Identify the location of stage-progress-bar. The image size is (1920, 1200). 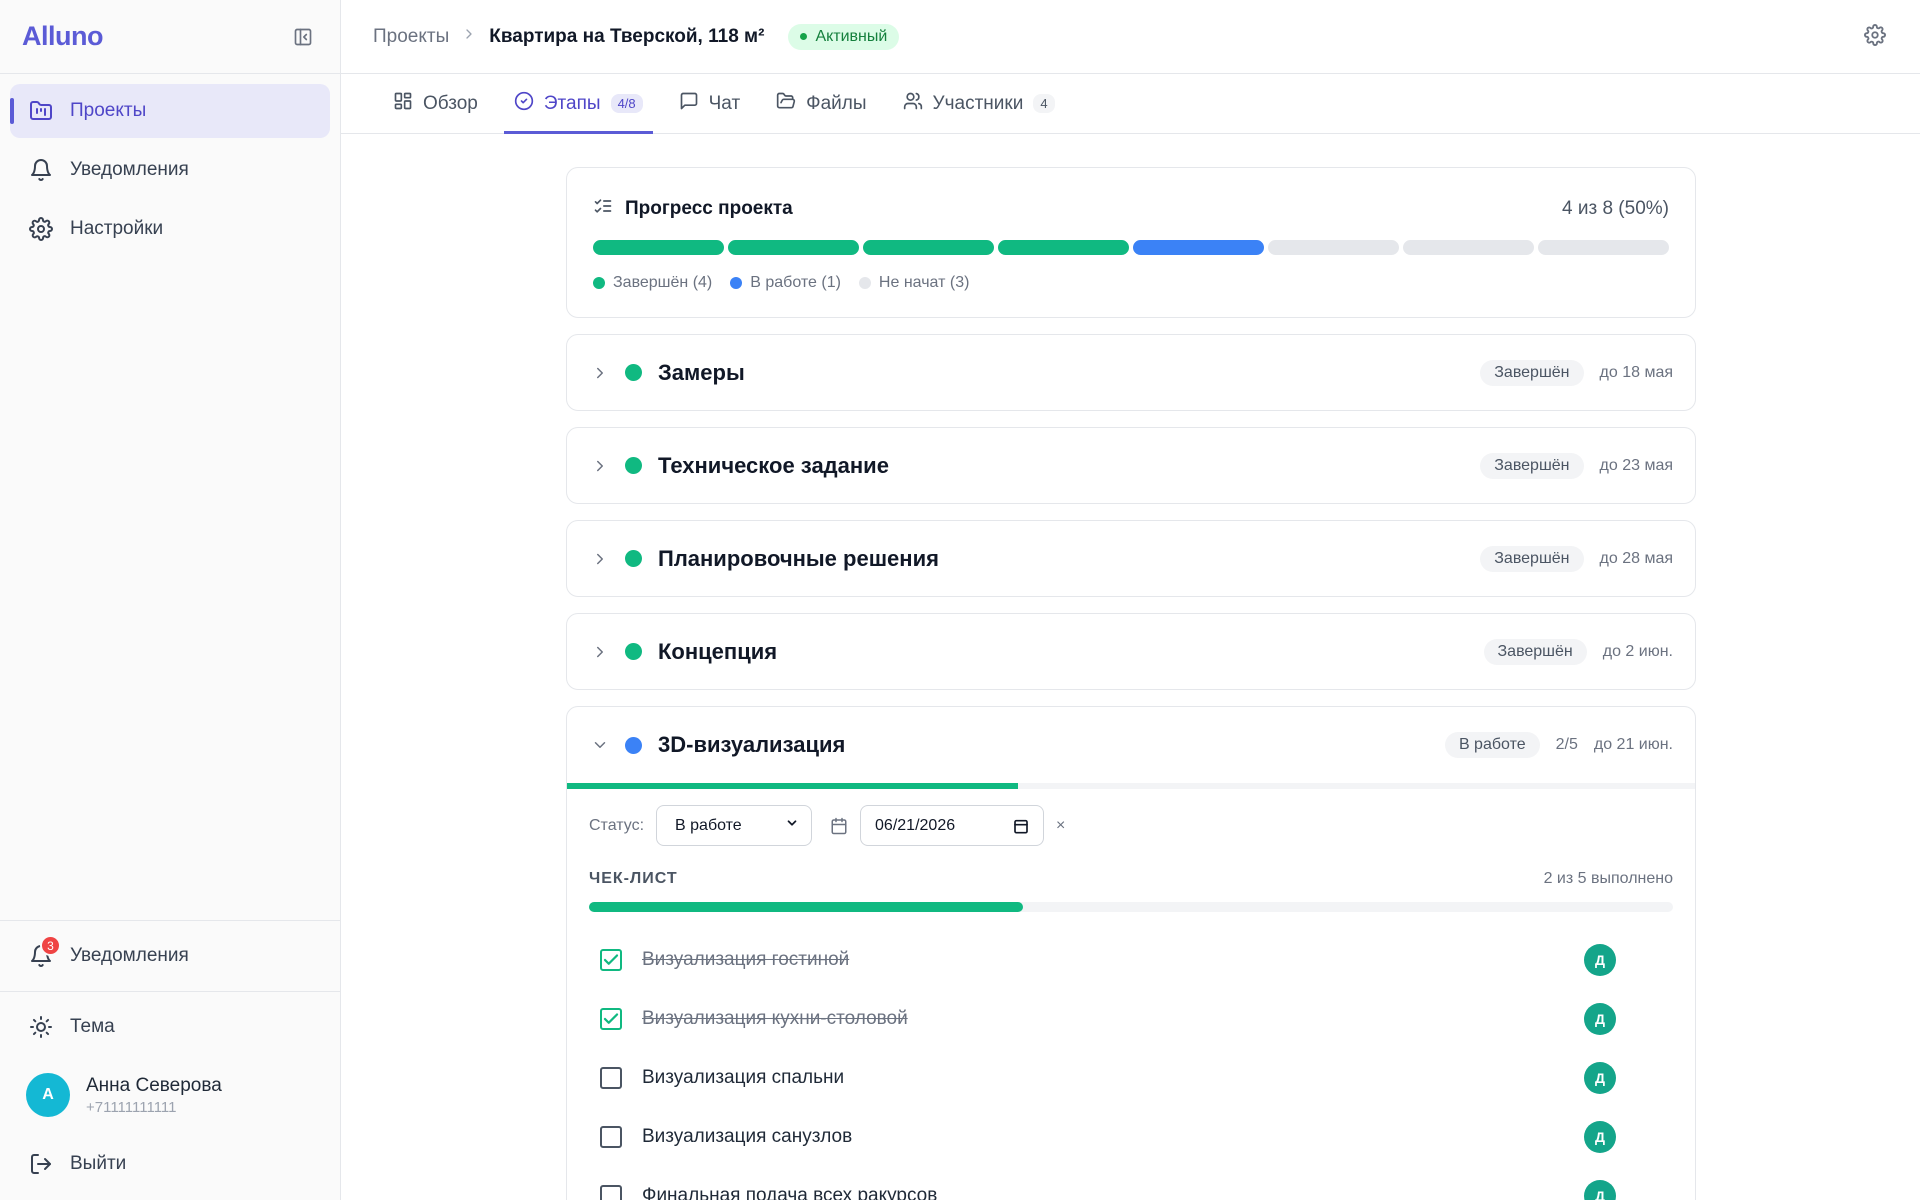
(1131, 786).